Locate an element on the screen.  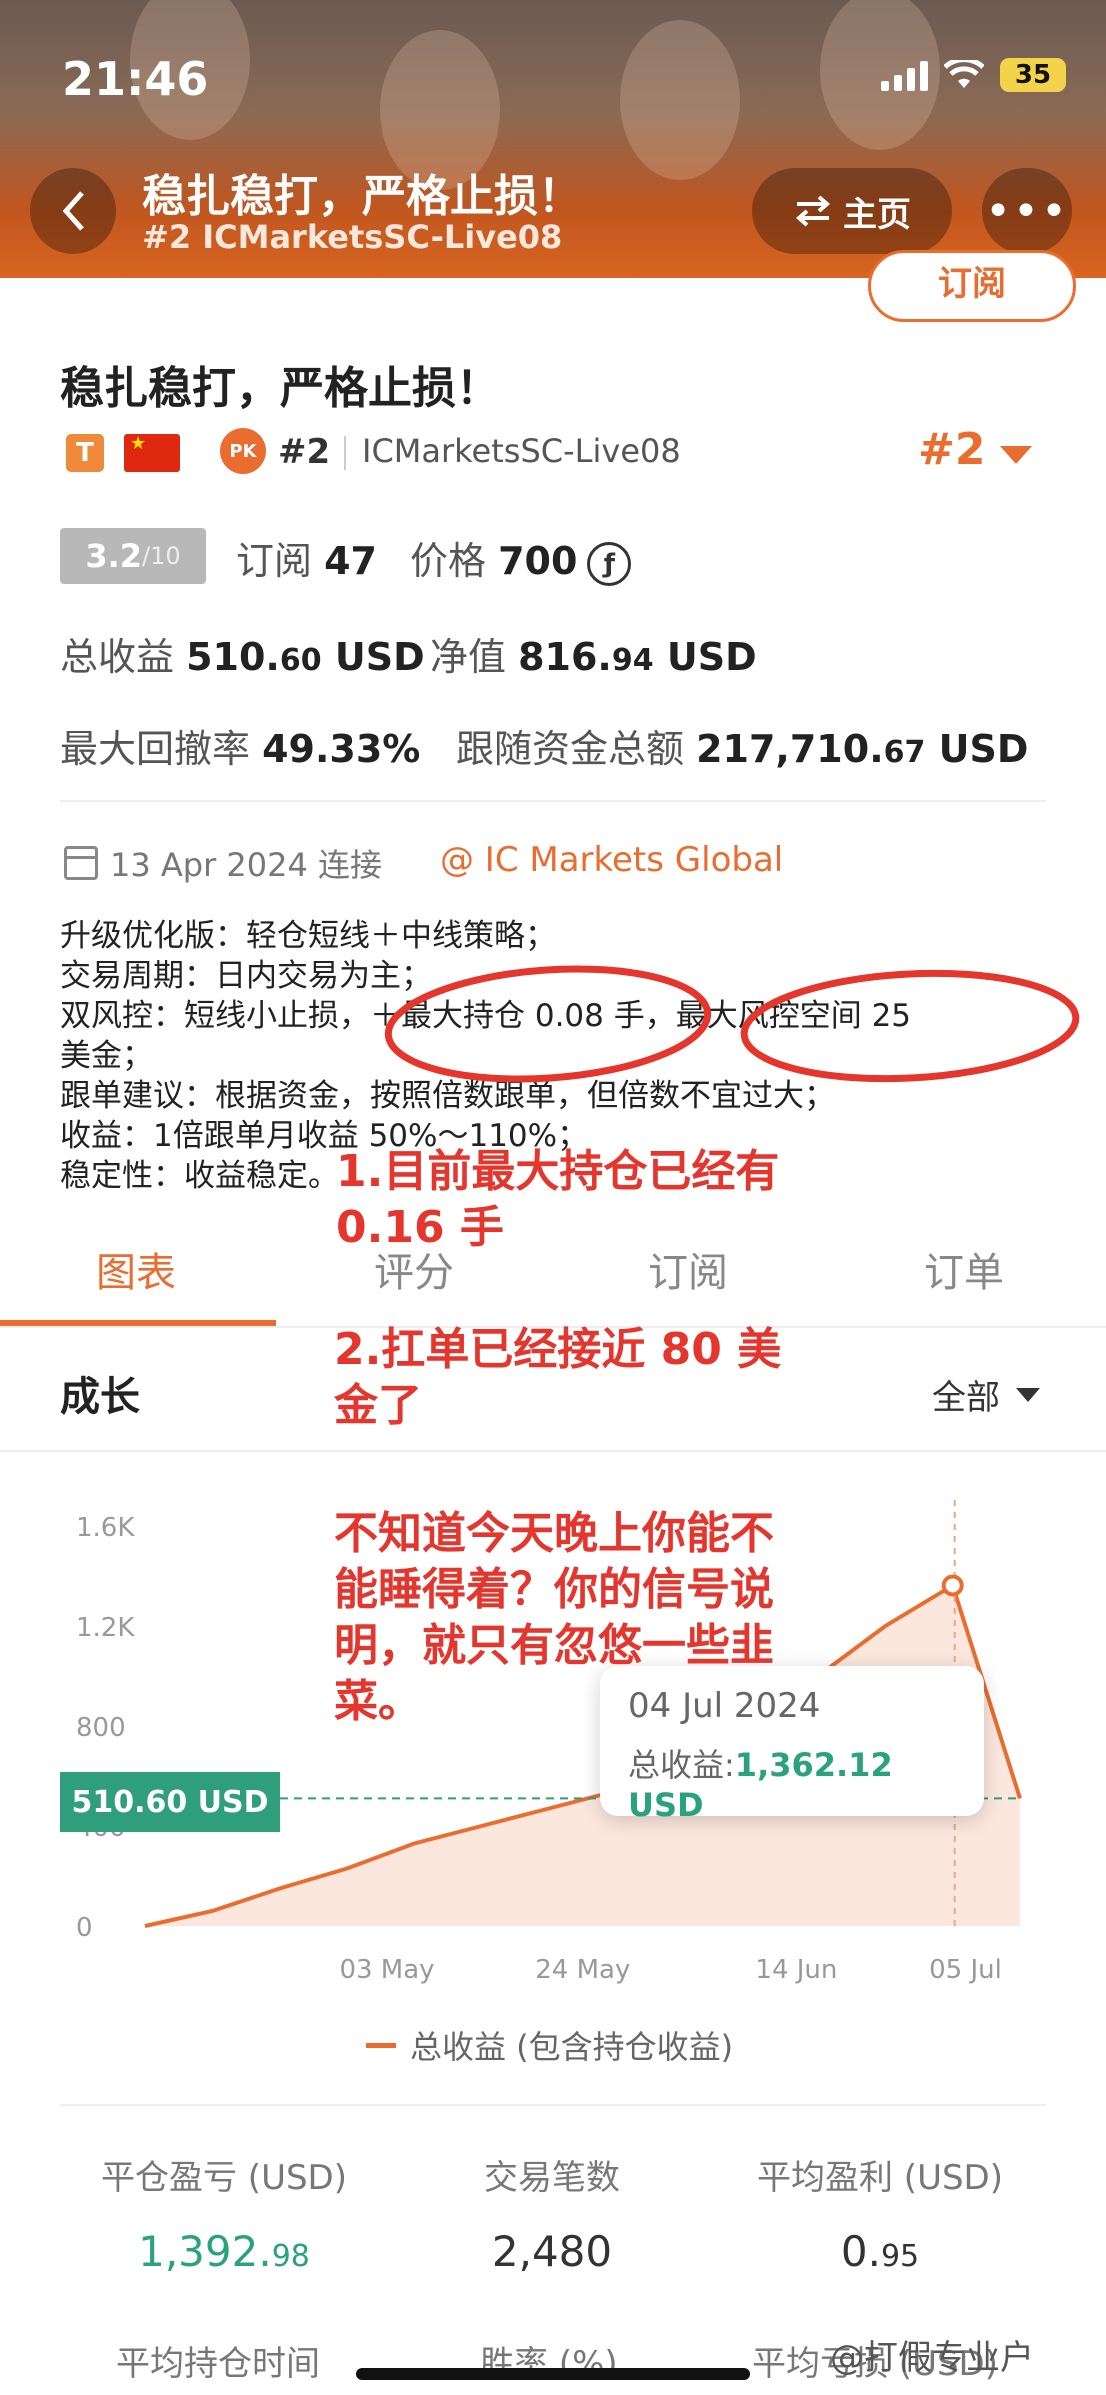
metric-label: 交易笔数 is located at coordinates (552, 2178).